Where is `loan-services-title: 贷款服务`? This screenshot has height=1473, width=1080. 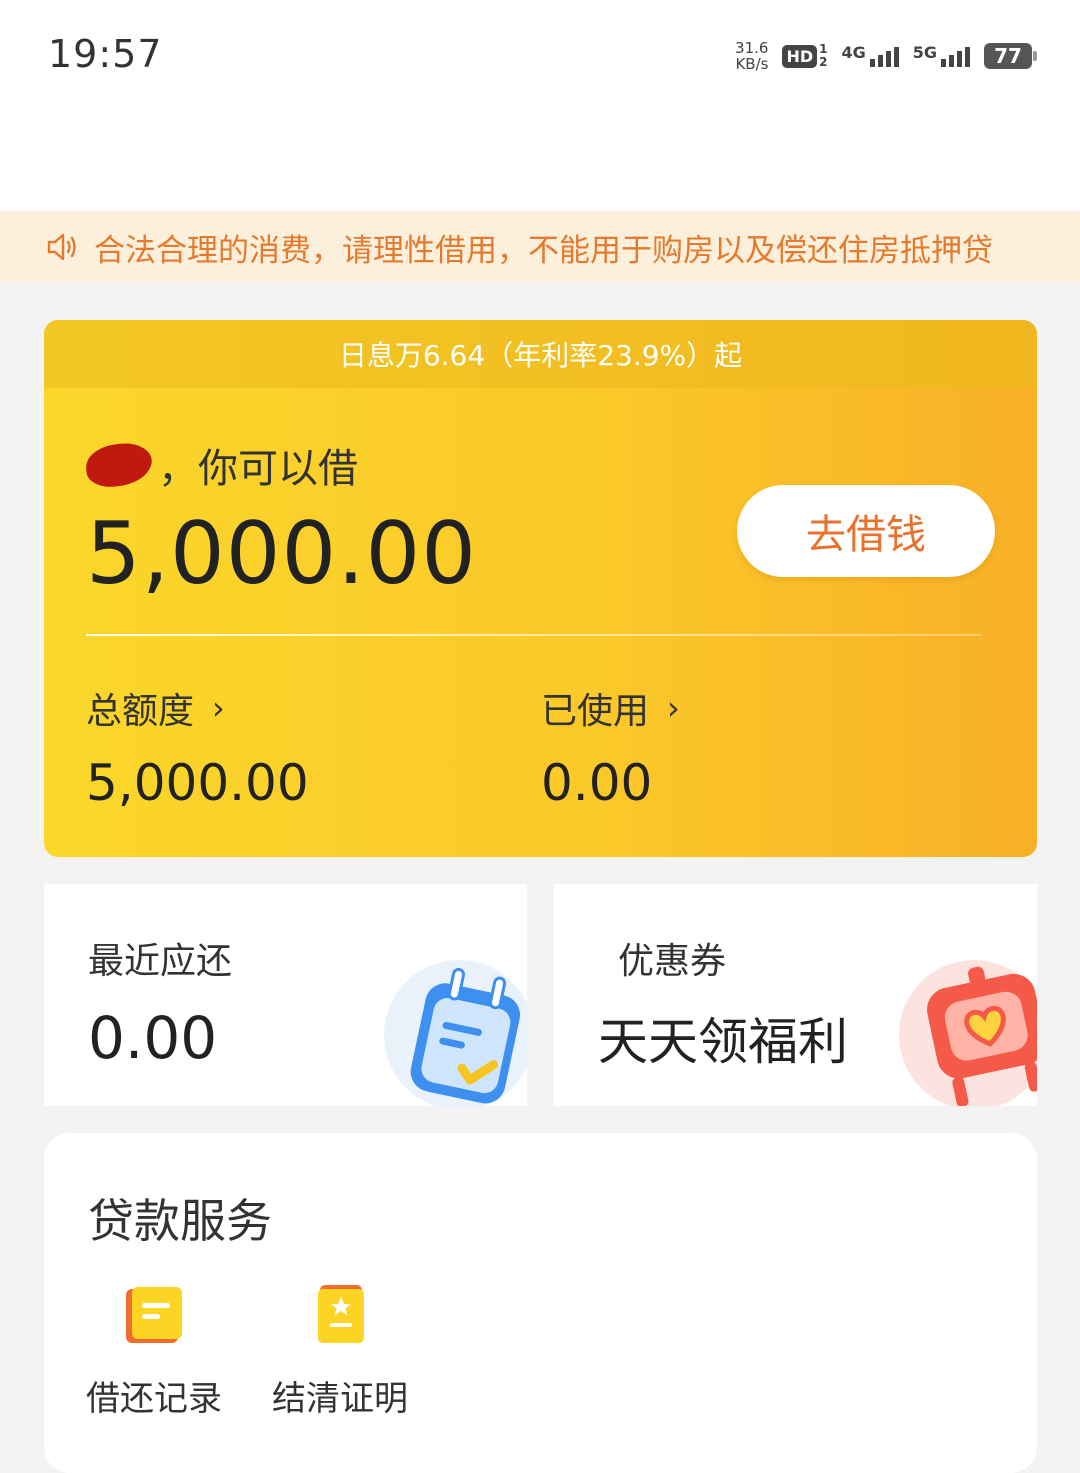 loan-services-title: 贷款服务 is located at coordinates (180, 1221).